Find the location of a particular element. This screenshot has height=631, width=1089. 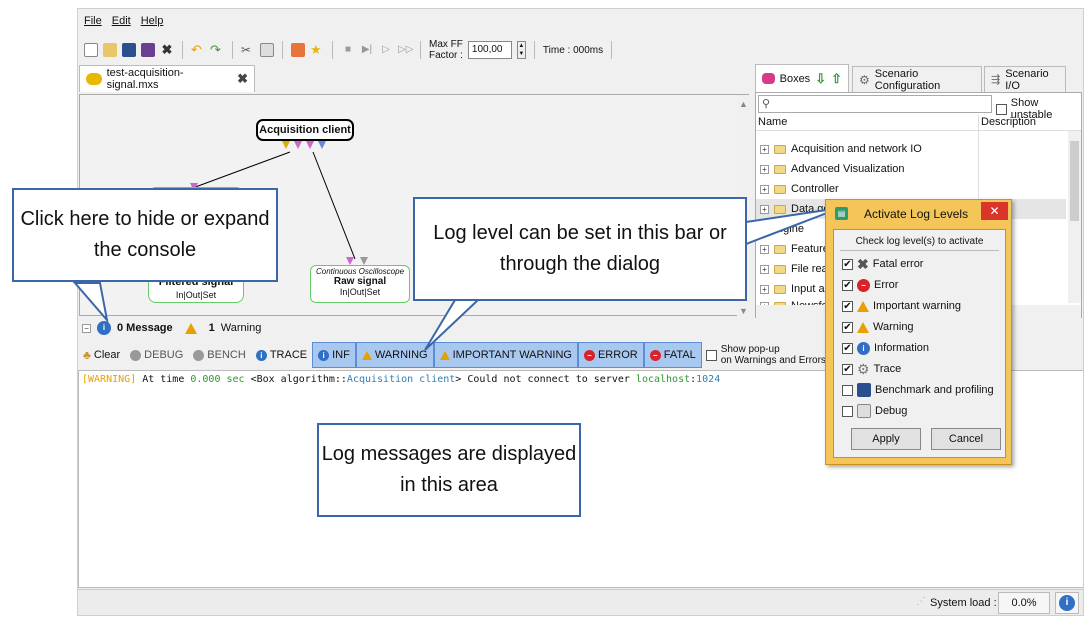

warning-icon is located at coordinates (366, 355).